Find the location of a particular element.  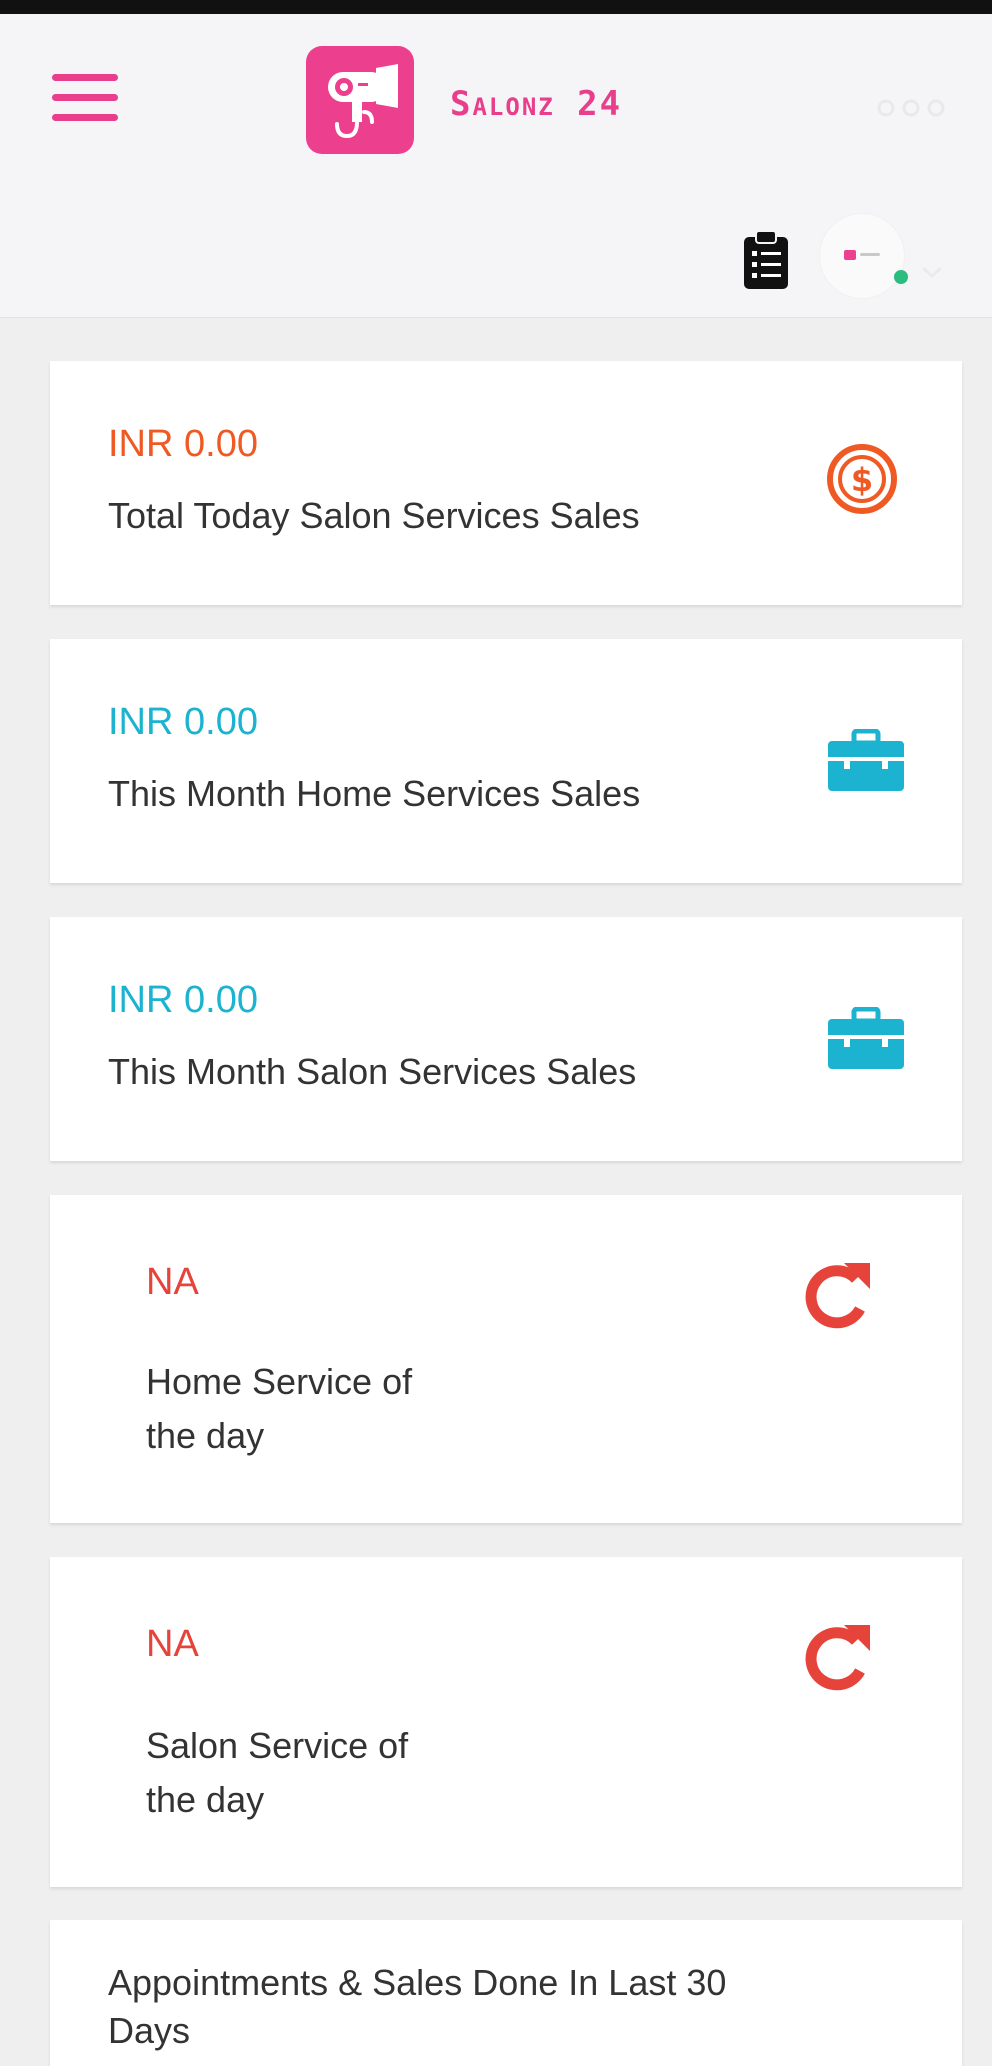

app-header: Salonz 24 is located at coordinates (496, 166).